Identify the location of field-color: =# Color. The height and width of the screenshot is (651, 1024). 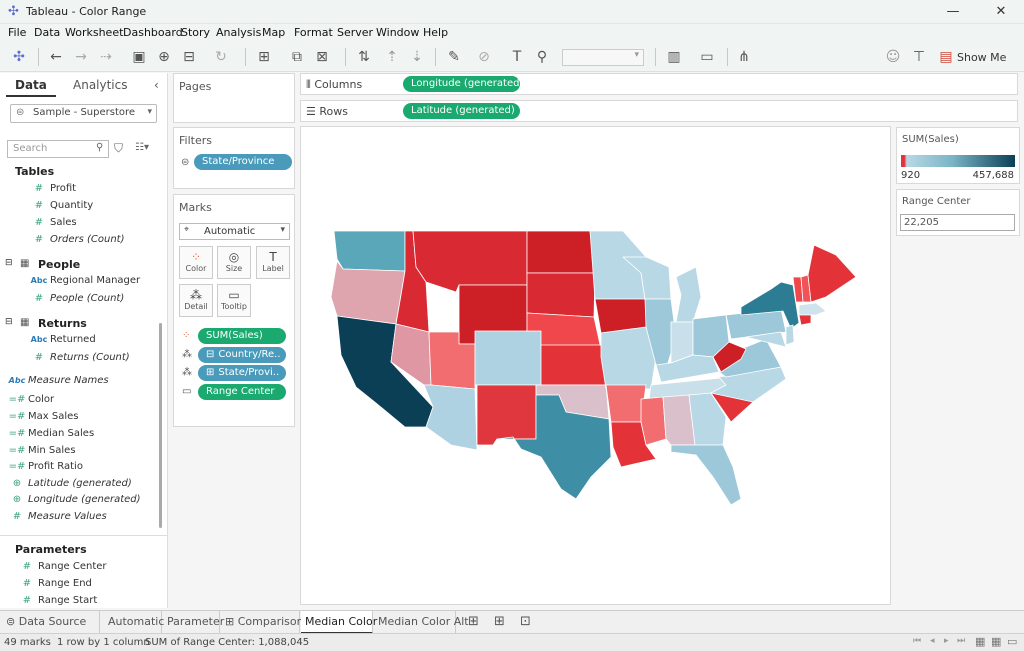
(30, 399).